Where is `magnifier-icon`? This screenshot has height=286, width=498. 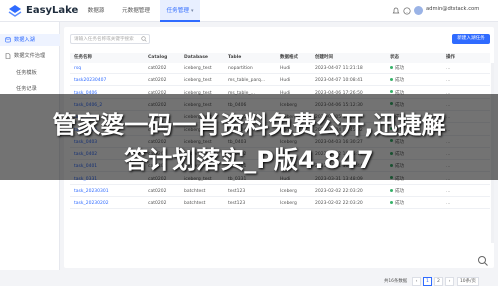
magnifier-icon is located at coordinates (483, 261).